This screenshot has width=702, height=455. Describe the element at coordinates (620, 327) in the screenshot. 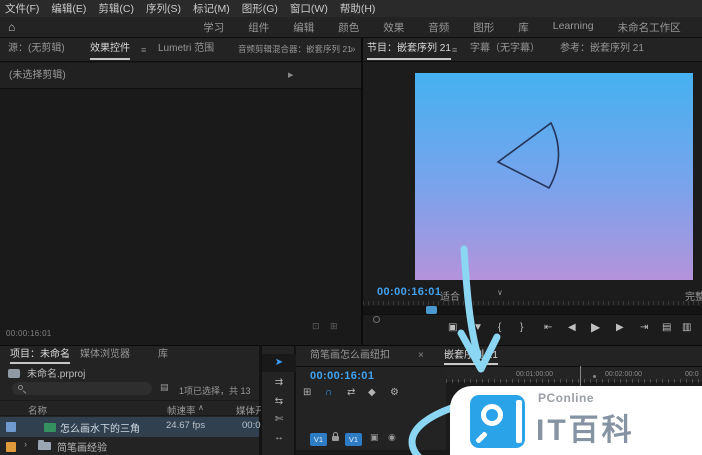

I see `step-forward-button: ▶` at that location.